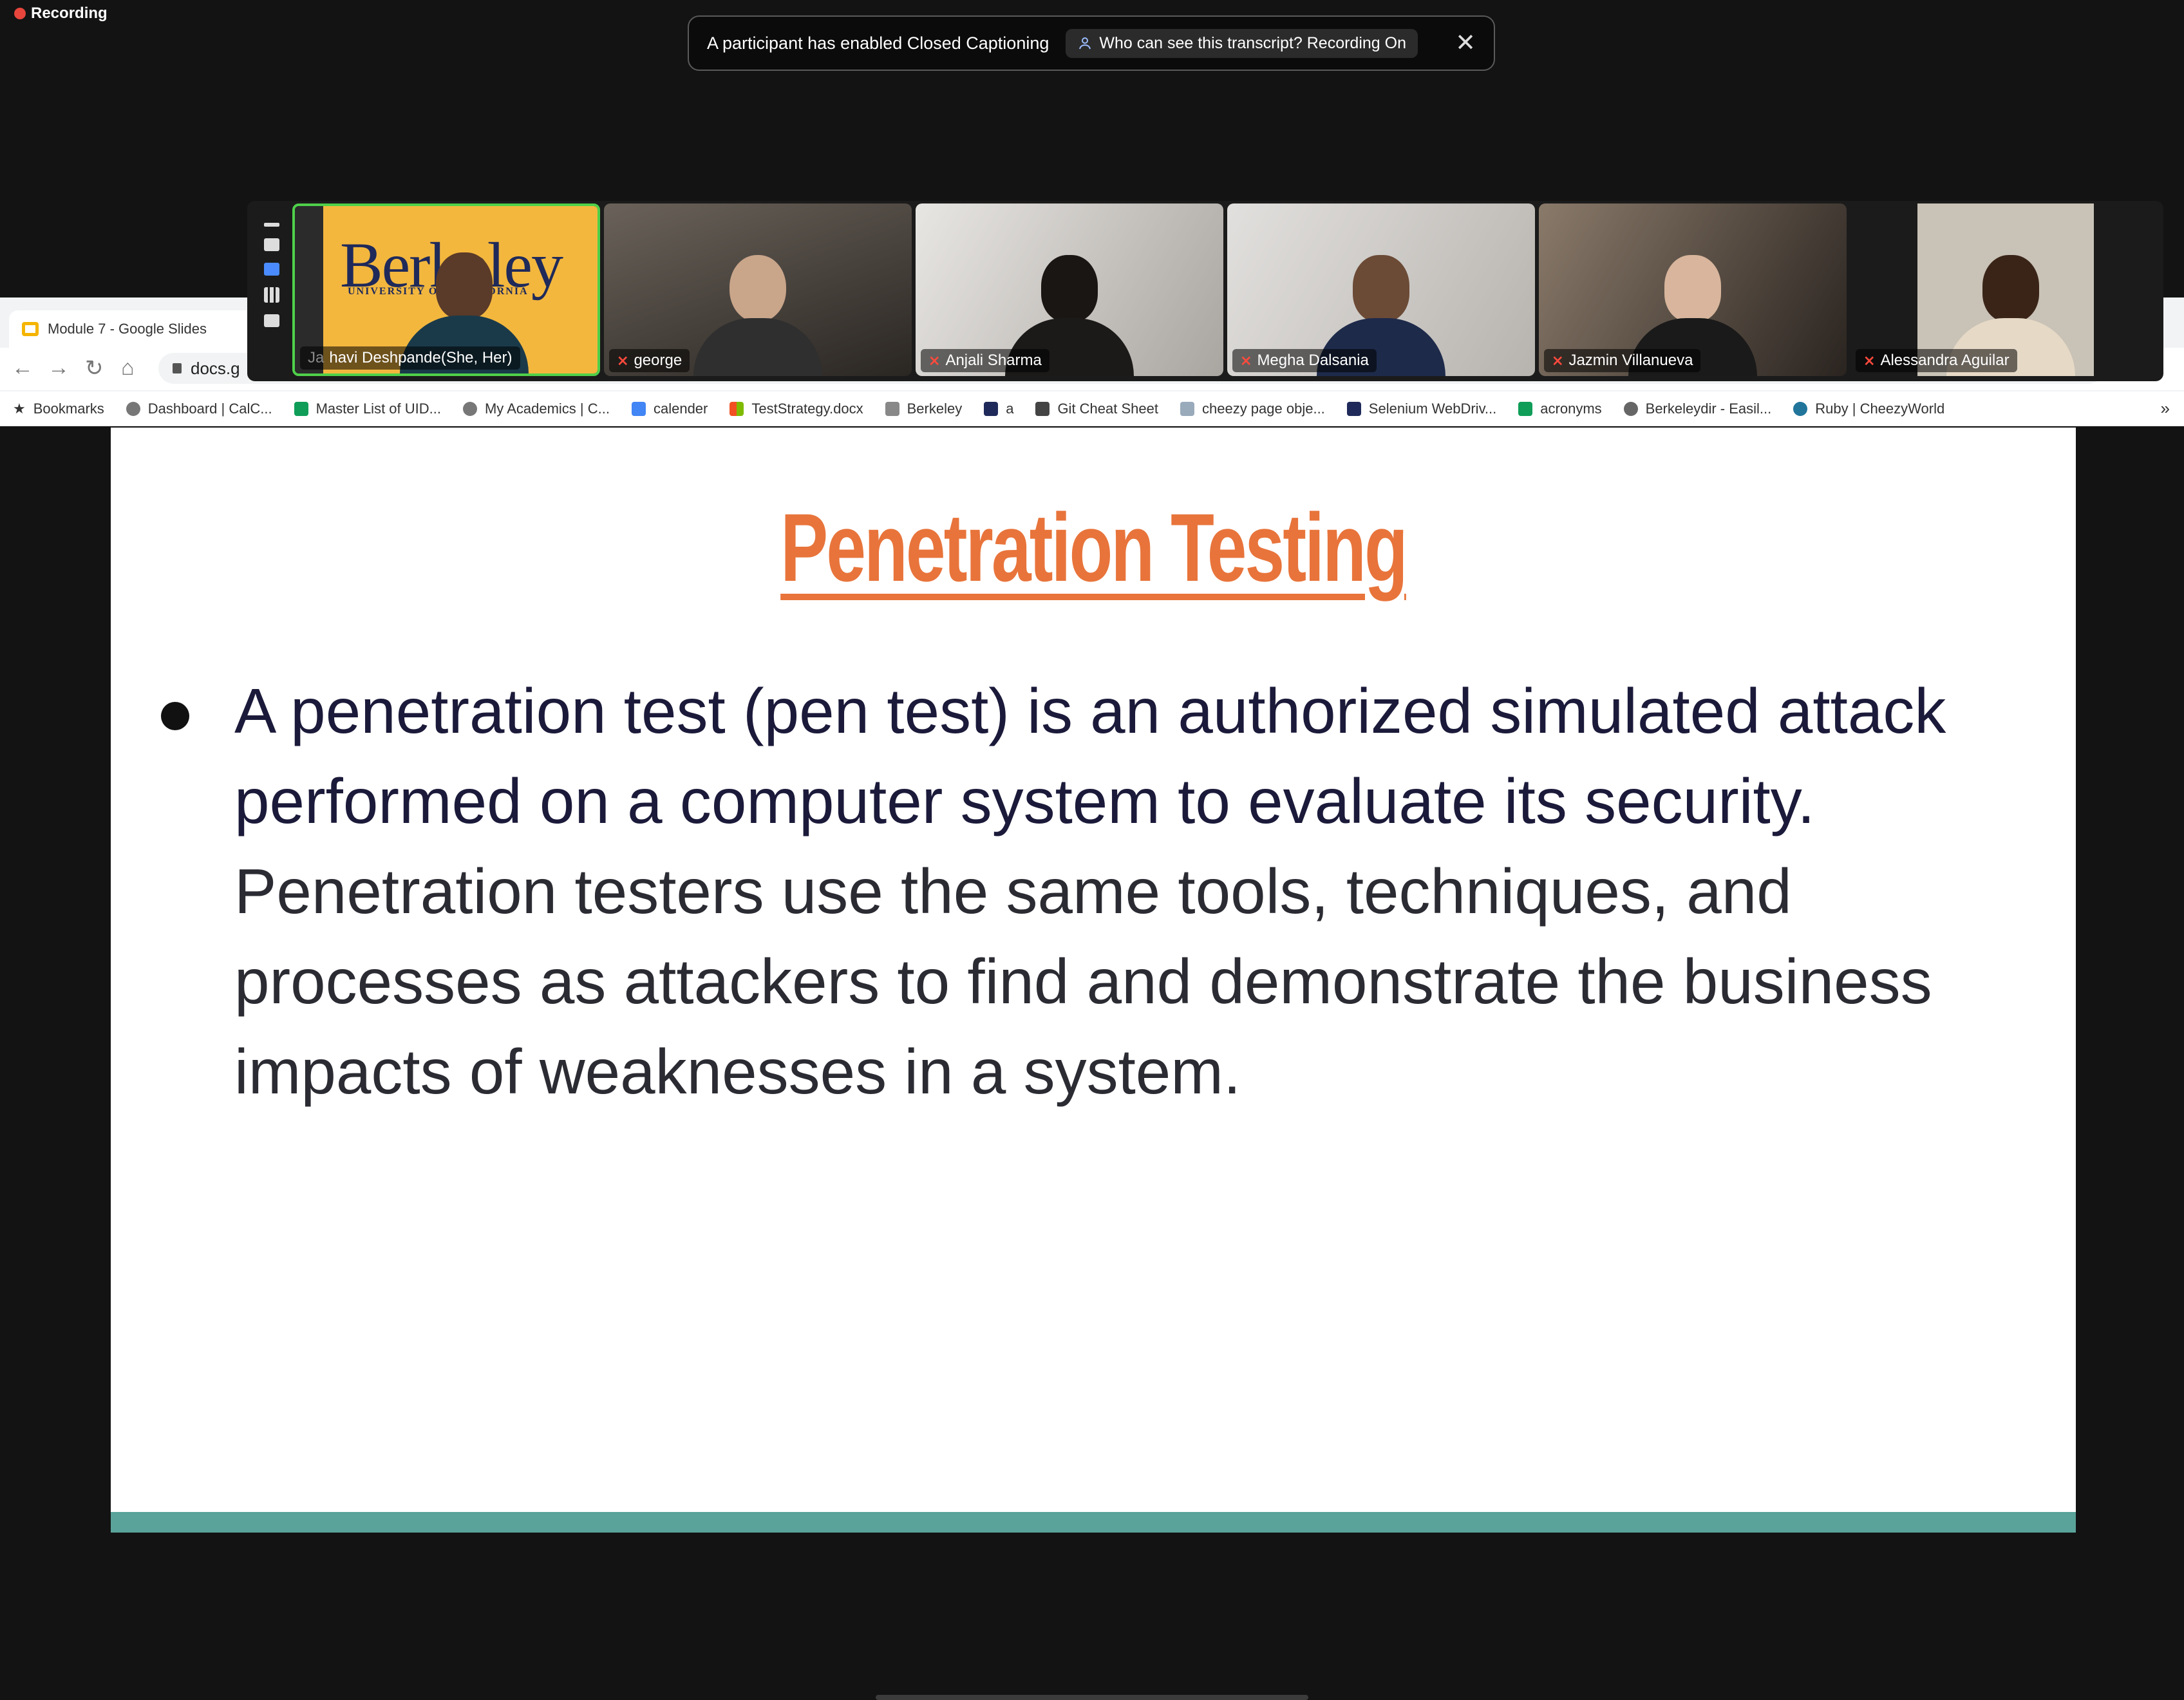 Image resolution: width=2184 pixels, height=1700 pixels. I want to click on back-icon: ←, so click(23, 368).